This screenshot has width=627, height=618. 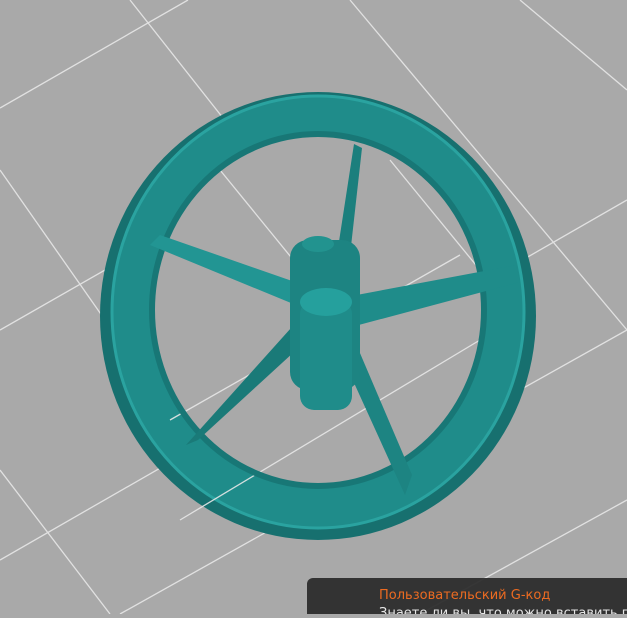 I want to click on hint-title: Пользовательский G-код, so click(x=465, y=595).